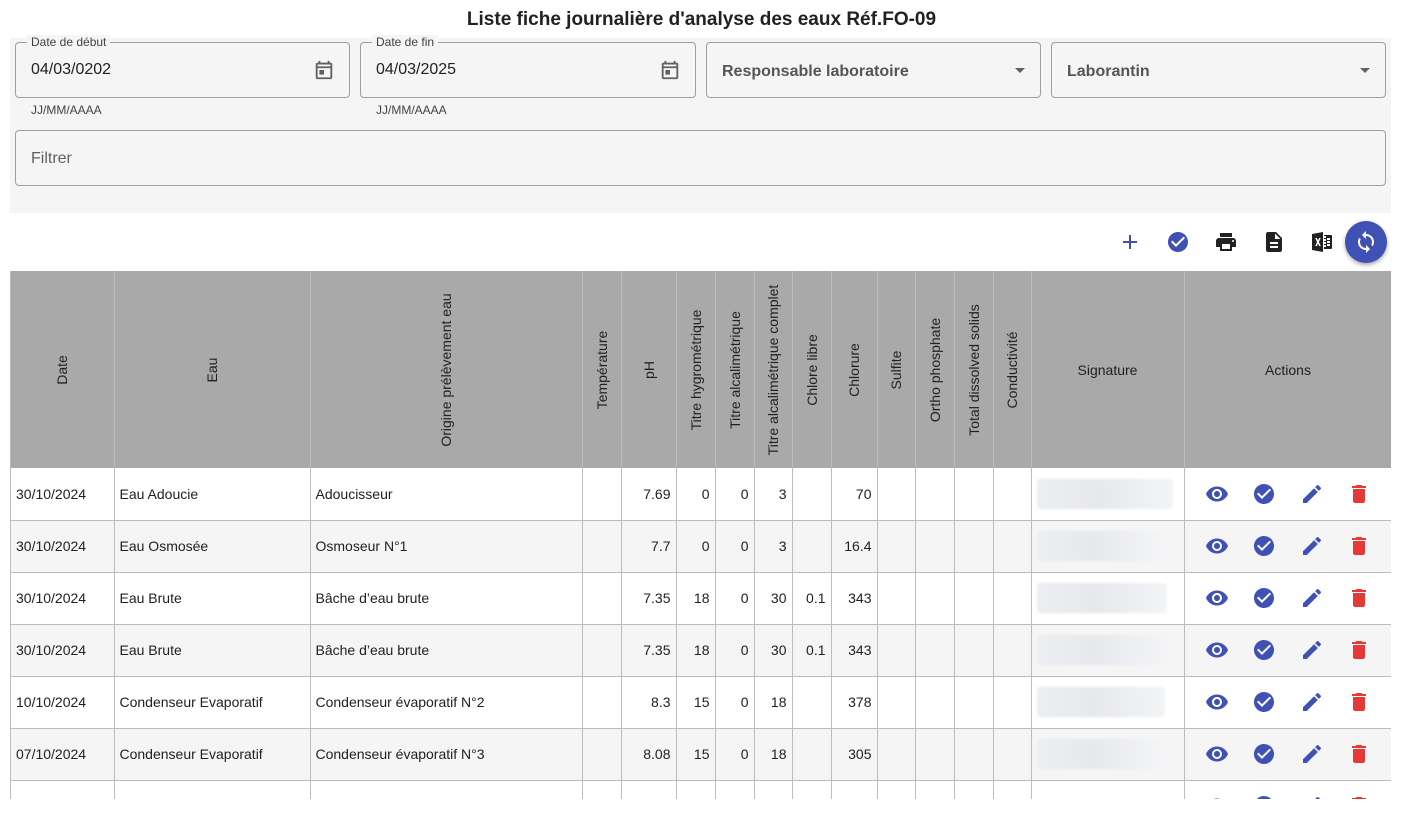 This screenshot has height=814, width=1403. What do you see at coordinates (69, 42) in the screenshot?
I see `start-date-label: Date de début` at bounding box center [69, 42].